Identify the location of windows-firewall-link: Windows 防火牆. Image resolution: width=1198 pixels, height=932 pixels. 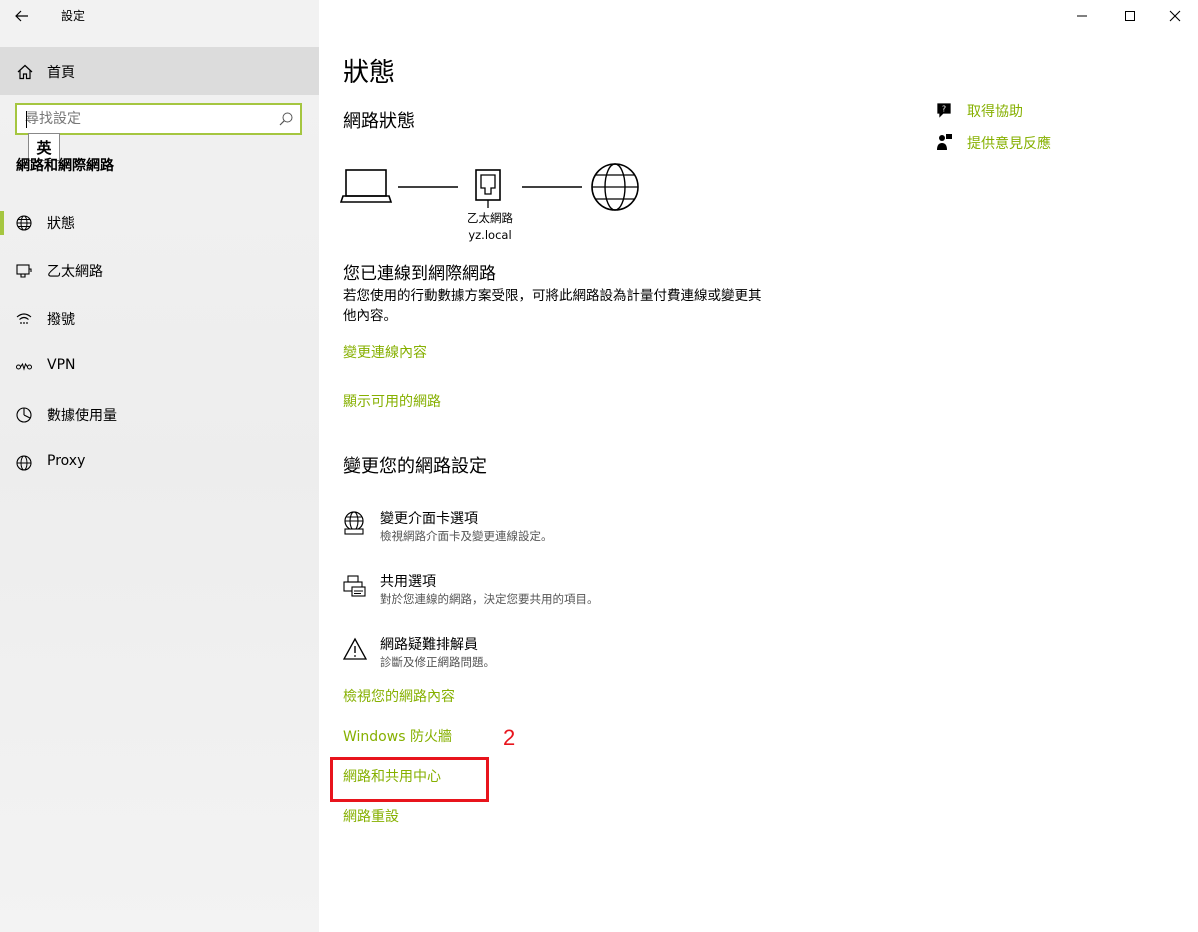
(397, 736).